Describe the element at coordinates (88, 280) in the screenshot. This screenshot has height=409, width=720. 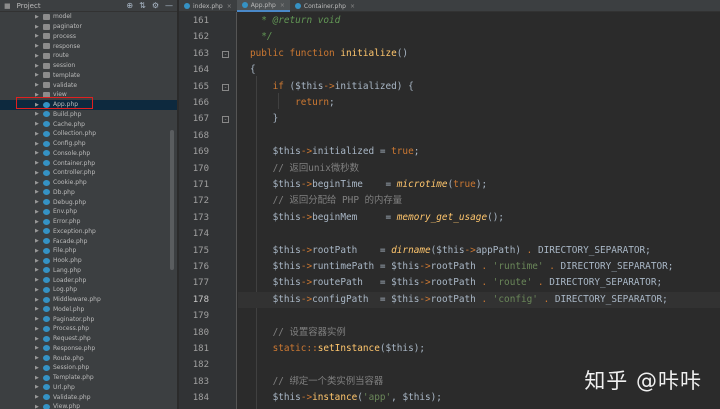
I see `tree-item: ▶ Loader.php` at that location.